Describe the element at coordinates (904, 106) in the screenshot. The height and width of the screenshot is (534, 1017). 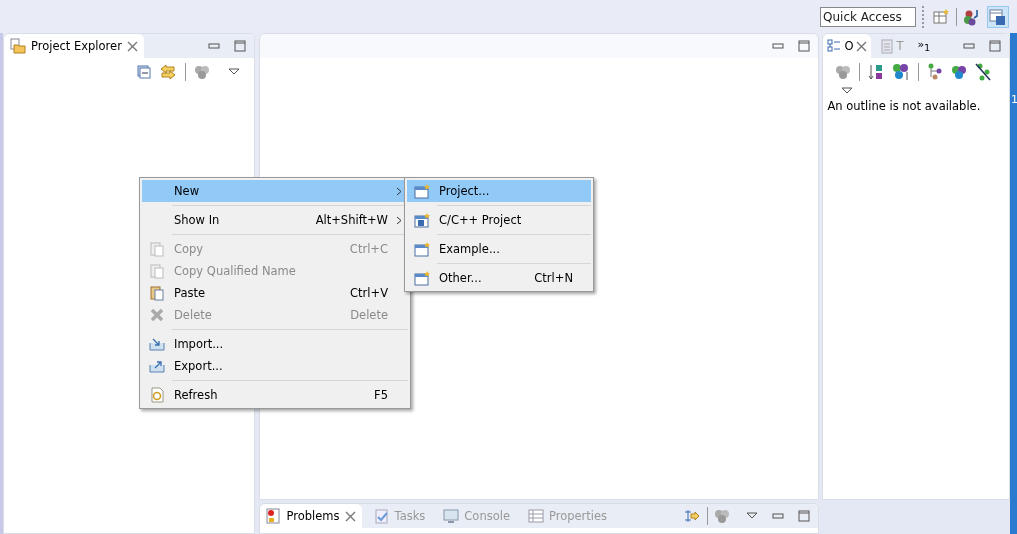
I see `outline-message: An outline is not available.` at that location.